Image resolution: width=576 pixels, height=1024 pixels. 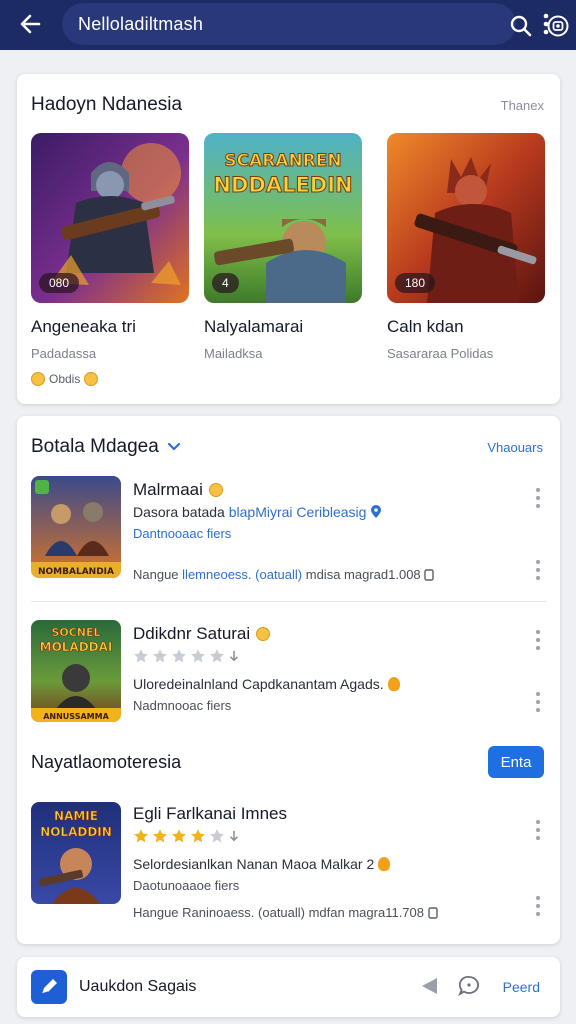 I want to click on app-meta-link: llemneoess. (oatuall), so click(x=242, y=574).